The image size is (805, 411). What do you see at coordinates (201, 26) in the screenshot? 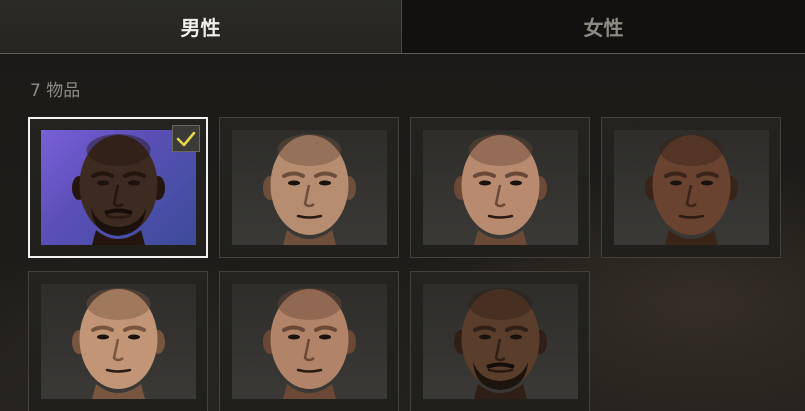
I see `tab-male: 男性` at bounding box center [201, 26].